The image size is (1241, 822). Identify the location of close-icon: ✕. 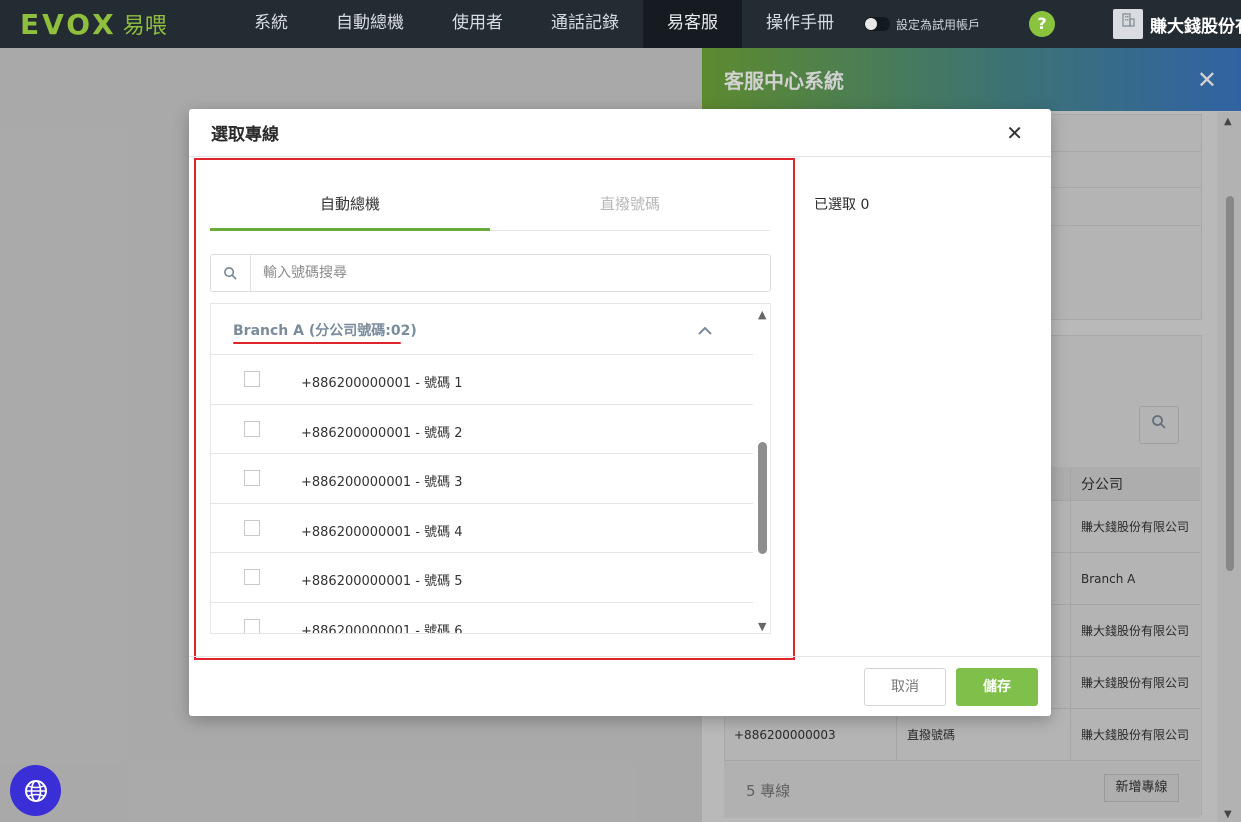
(1014, 133).